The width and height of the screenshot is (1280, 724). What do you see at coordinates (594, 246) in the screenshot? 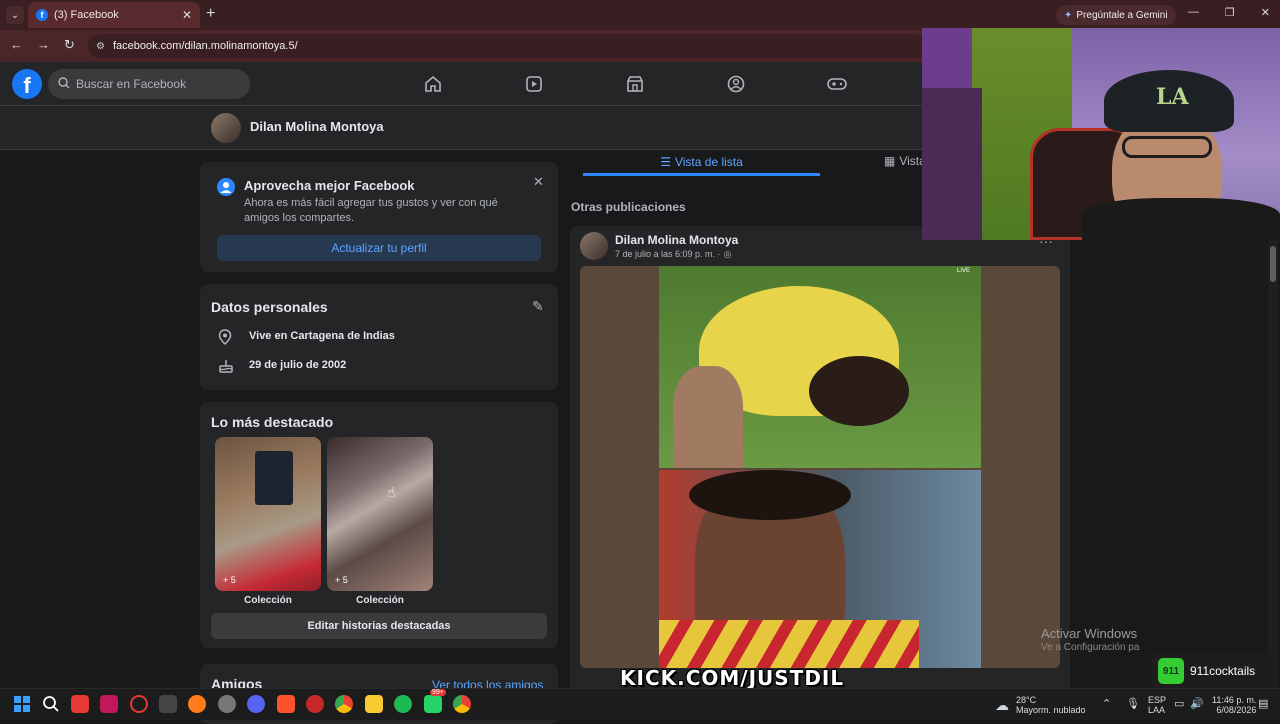
I see `post-author-avatar` at bounding box center [594, 246].